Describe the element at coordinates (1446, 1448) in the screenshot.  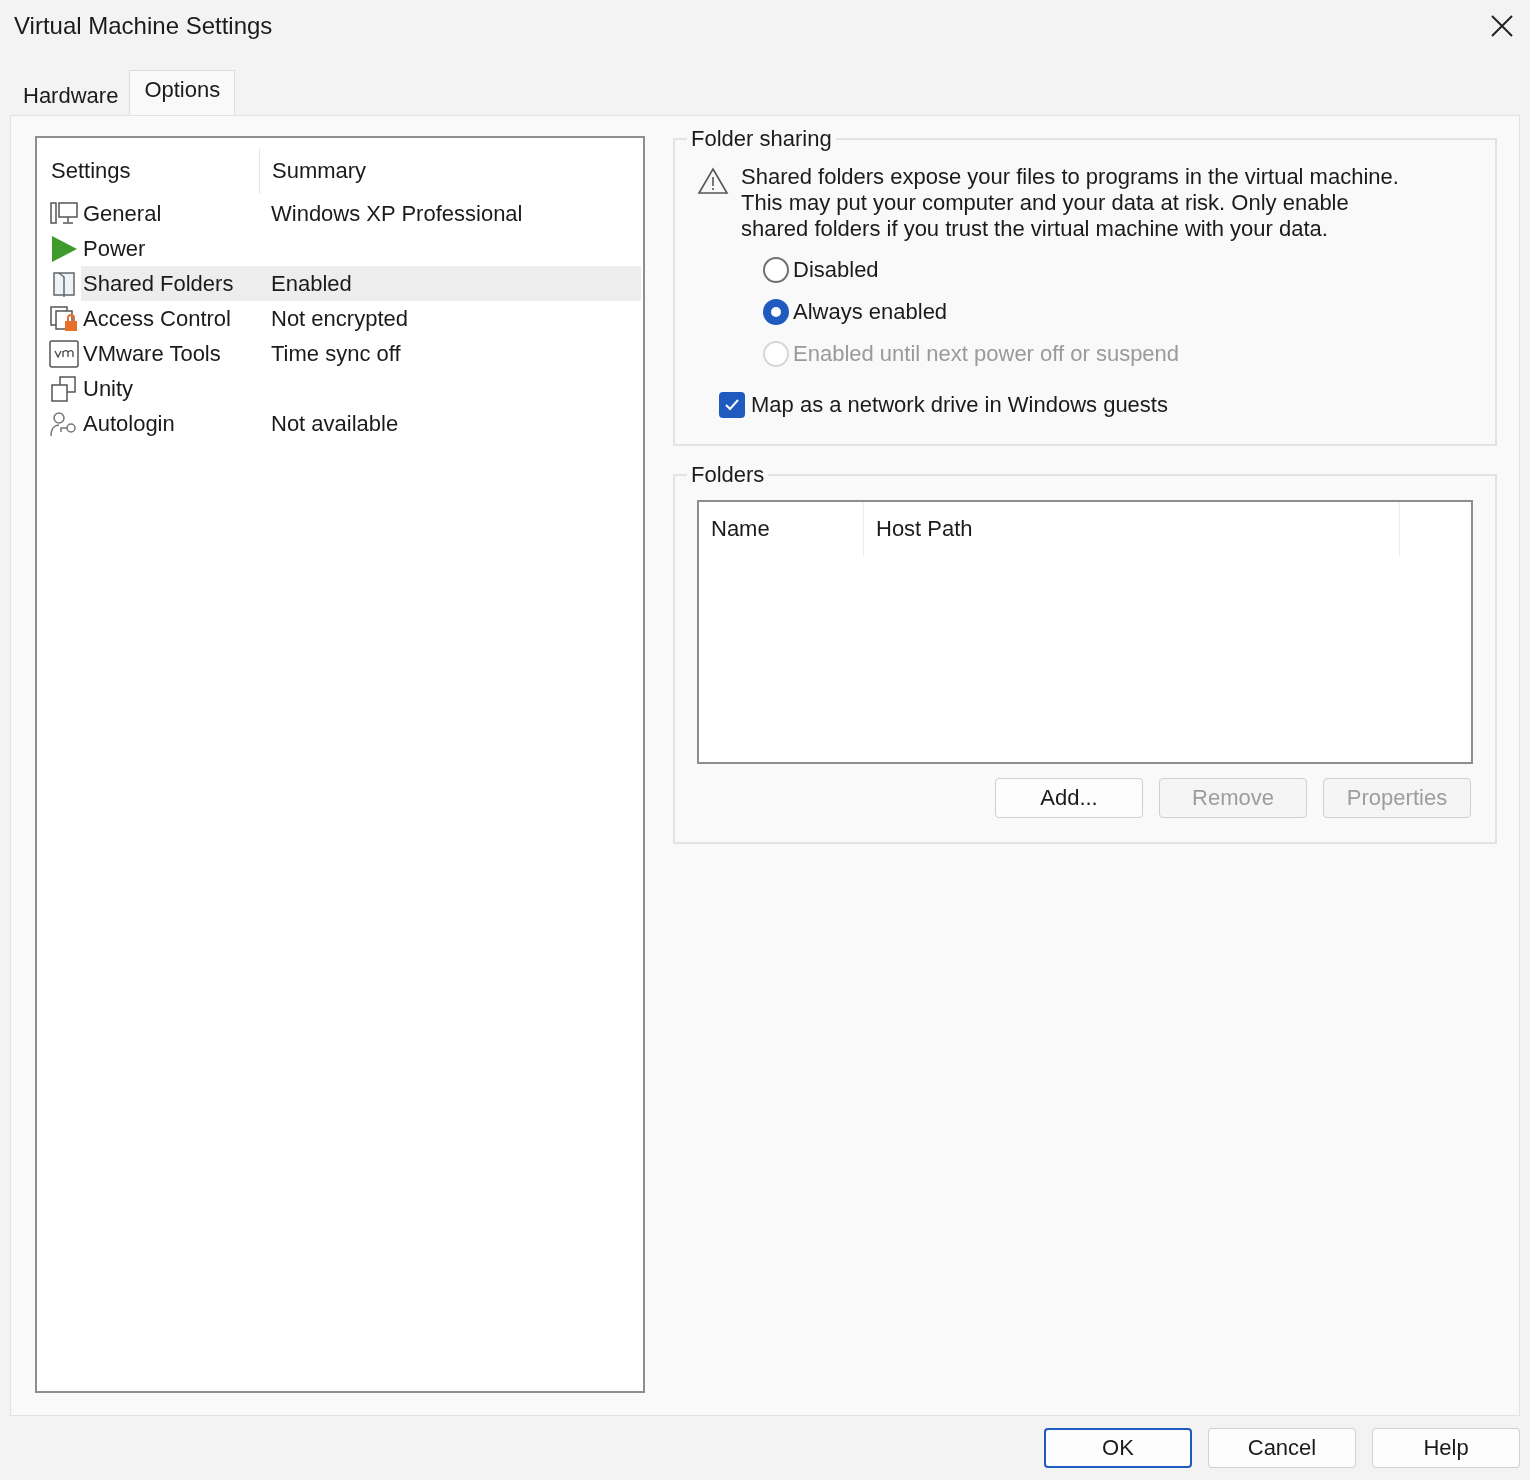
I see `dialog-button: Help` at that location.